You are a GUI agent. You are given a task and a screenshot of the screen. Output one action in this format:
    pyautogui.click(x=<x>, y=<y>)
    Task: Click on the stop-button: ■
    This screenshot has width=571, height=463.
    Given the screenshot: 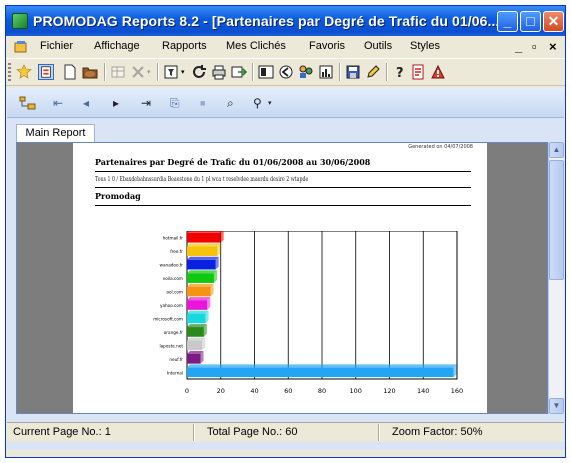 What is the action you would take?
    pyautogui.click(x=202, y=103)
    